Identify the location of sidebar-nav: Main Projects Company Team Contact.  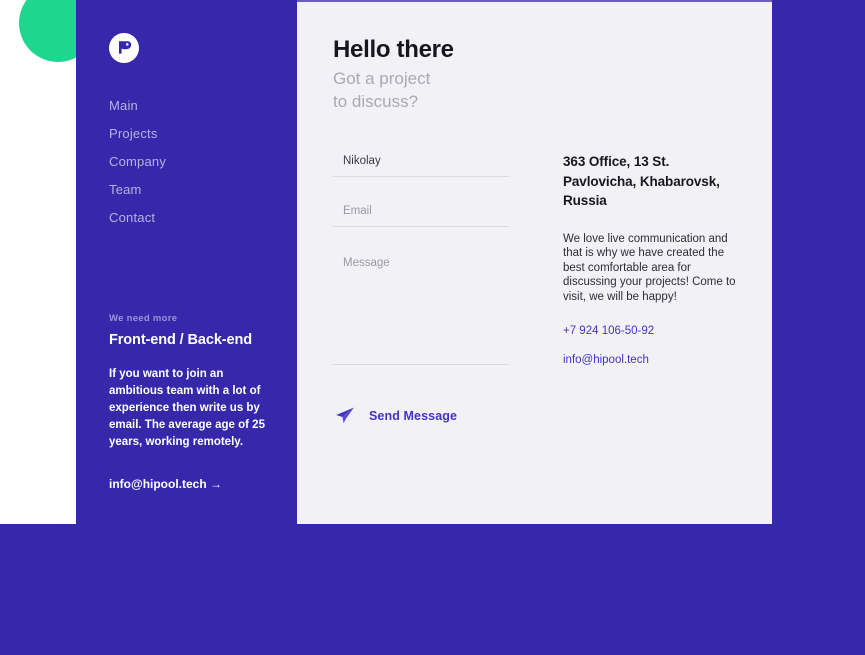
(194, 162).